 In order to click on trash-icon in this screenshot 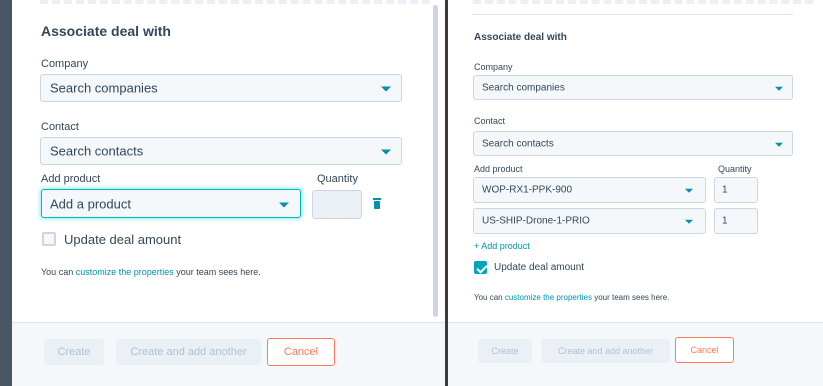, I will do `click(377, 203)`.